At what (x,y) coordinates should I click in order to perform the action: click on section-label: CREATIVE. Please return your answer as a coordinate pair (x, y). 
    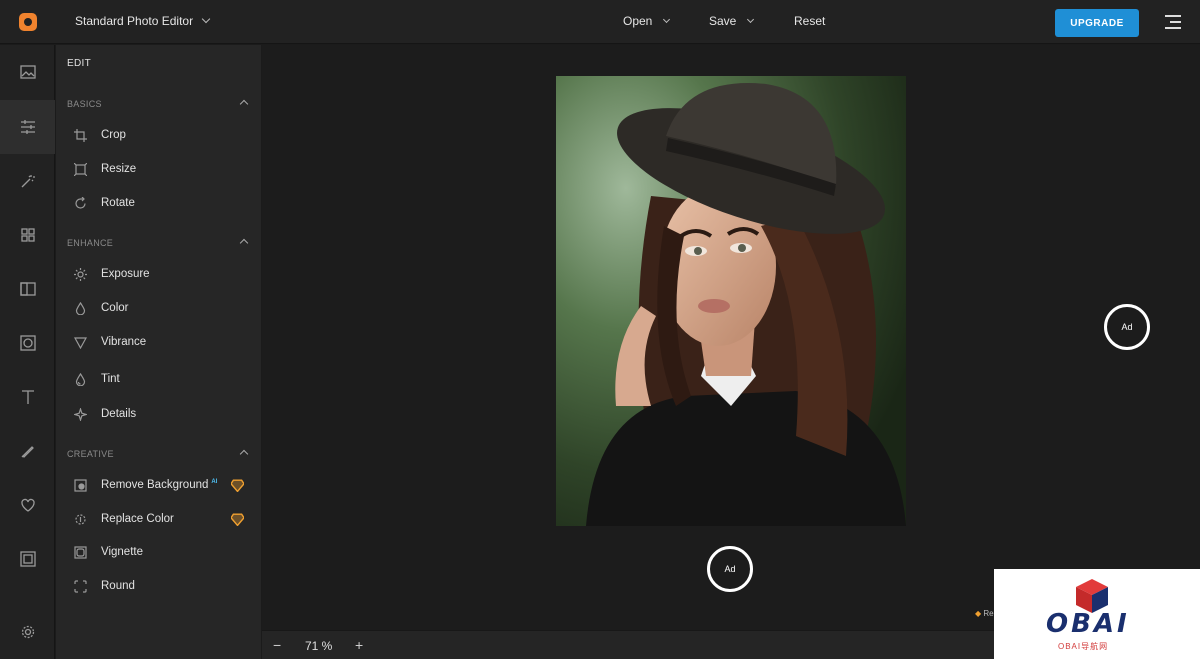
    Looking at the image, I should click on (90, 454).